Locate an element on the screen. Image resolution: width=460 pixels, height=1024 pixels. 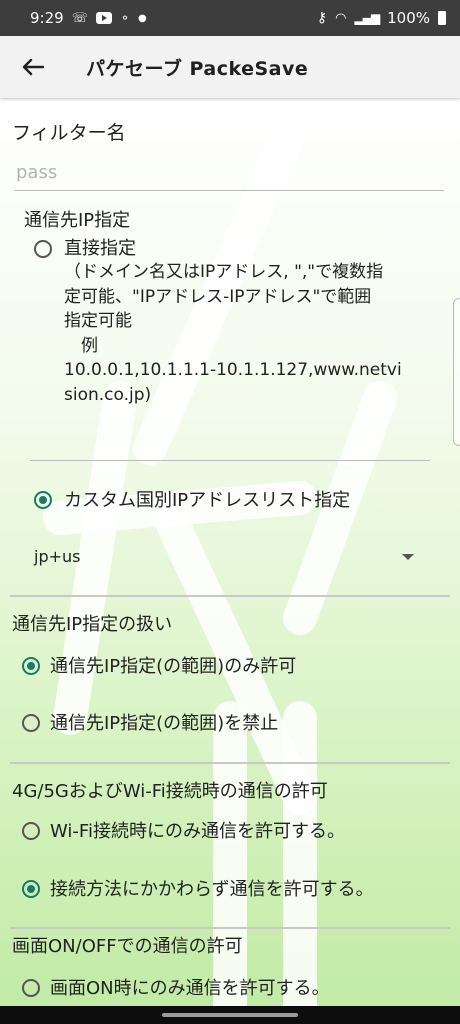
app-title: パケセーブ PackeSave is located at coordinates (197, 68).